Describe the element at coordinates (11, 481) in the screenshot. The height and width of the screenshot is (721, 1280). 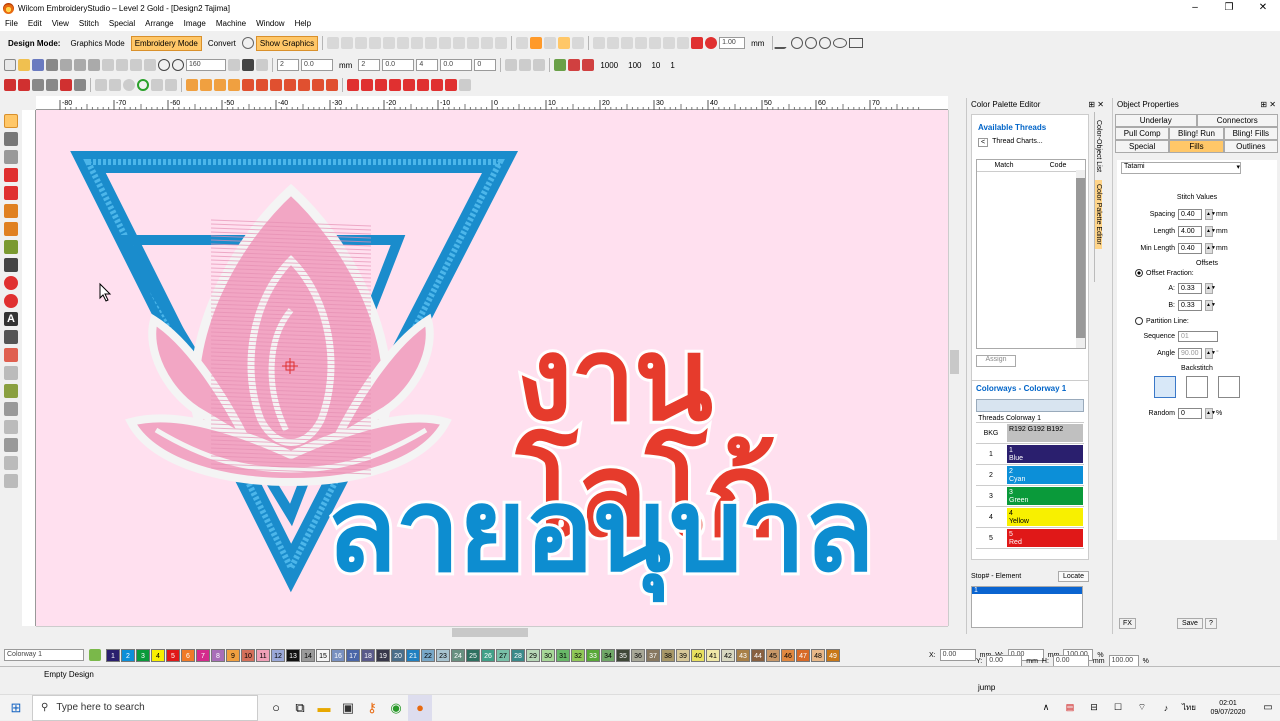
I see `hoop-tool-icon` at that location.